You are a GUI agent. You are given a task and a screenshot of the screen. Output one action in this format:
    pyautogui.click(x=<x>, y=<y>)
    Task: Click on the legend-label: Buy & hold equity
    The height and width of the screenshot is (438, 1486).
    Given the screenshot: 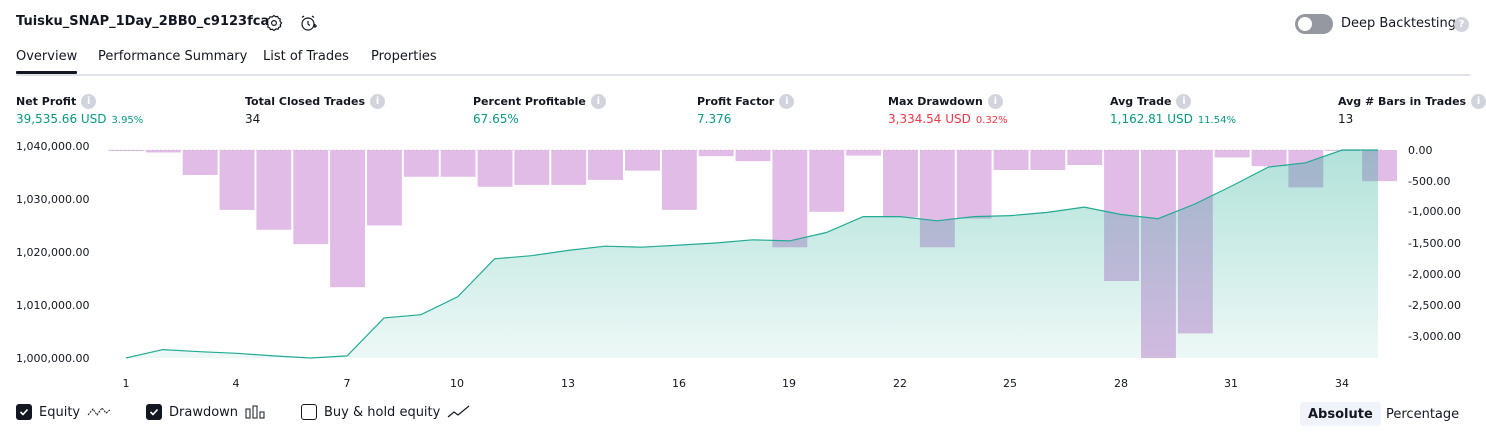 What is the action you would take?
    pyautogui.click(x=382, y=412)
    